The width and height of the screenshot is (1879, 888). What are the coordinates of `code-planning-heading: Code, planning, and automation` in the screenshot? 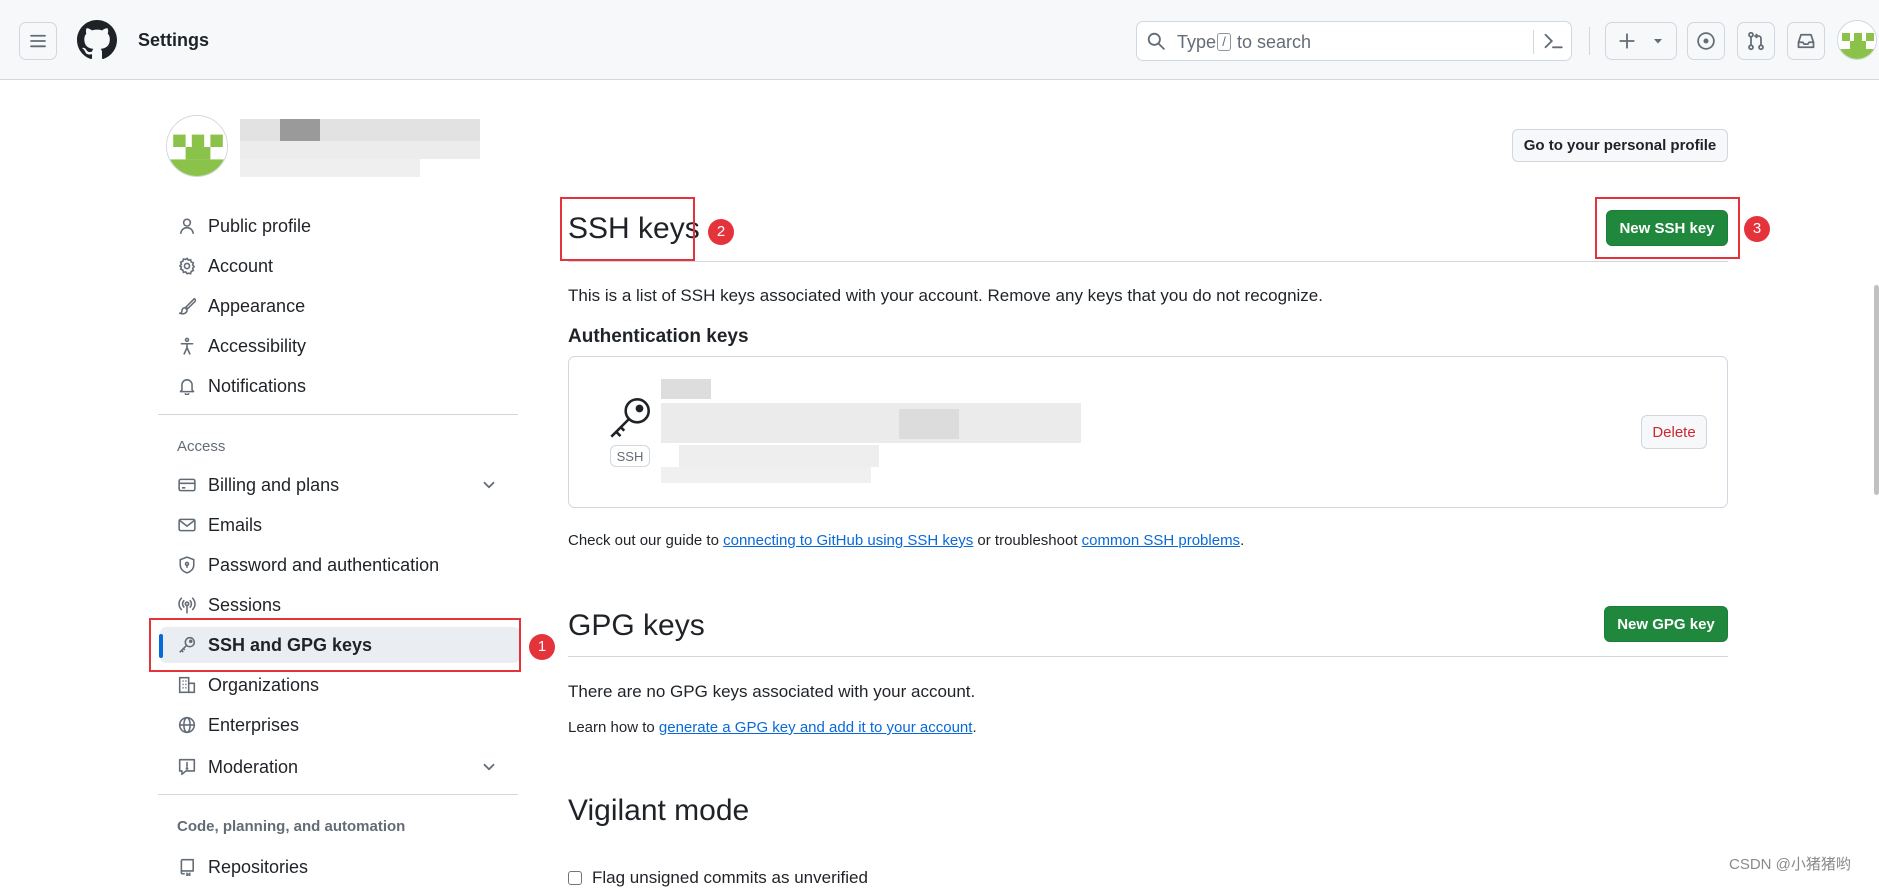 It's located at (291, 826).